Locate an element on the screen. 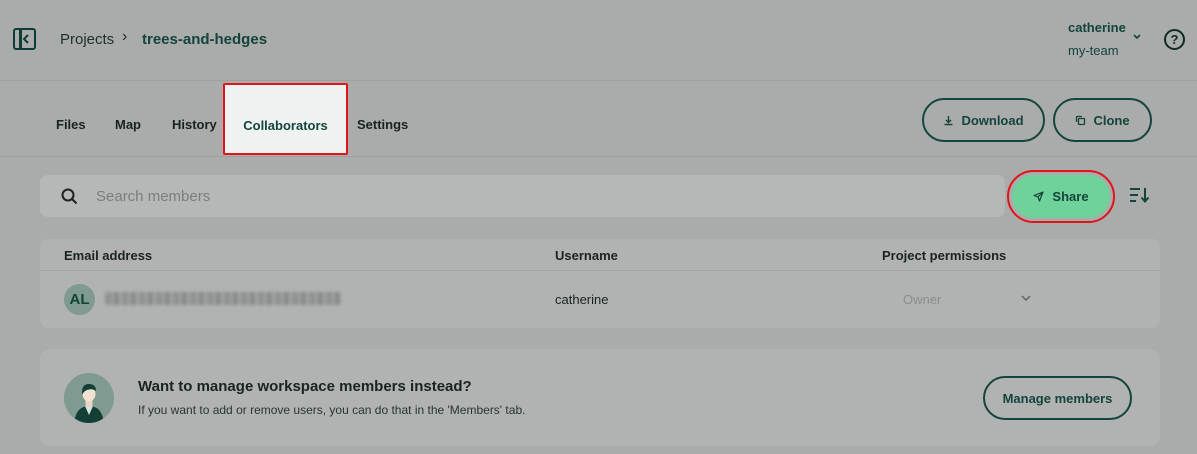 This screenshot has width=1197, height=454. avatar: AL is located at coordinates (79, 299).